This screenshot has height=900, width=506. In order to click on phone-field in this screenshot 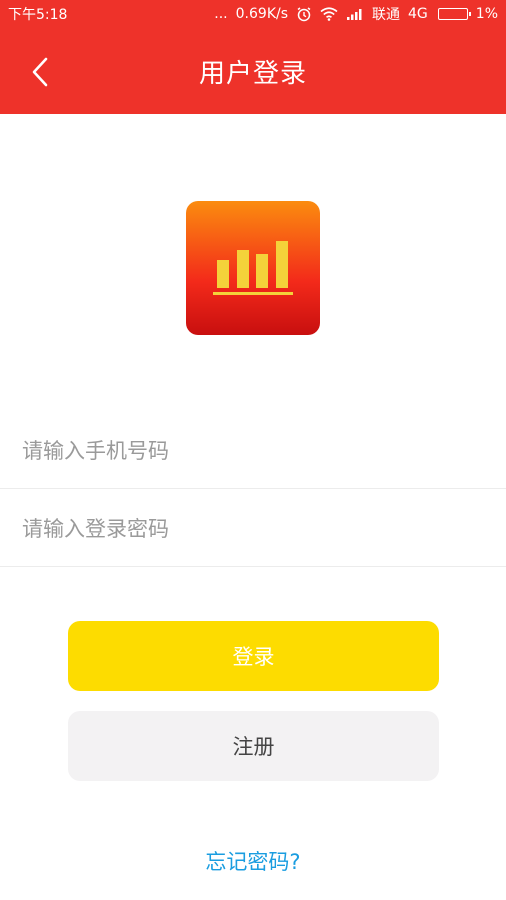, I will do `click(253, 451)`.